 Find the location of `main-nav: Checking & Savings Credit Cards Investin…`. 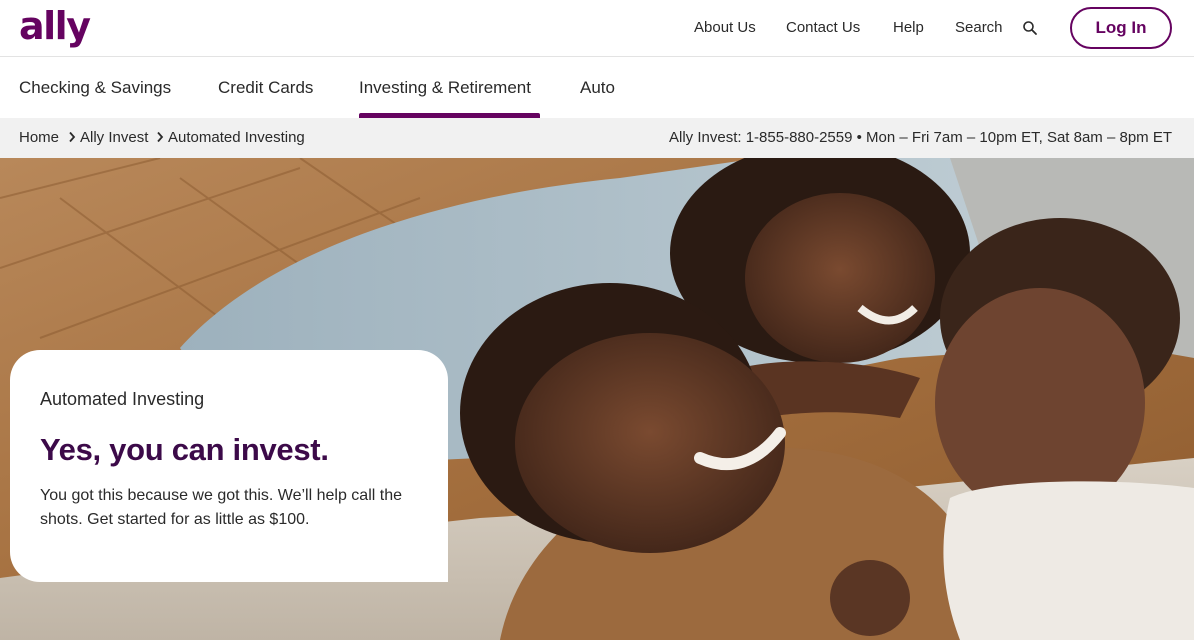

main-nav: Checking & Savings Credit Cards Investin… is located at coordinates (597, 87).